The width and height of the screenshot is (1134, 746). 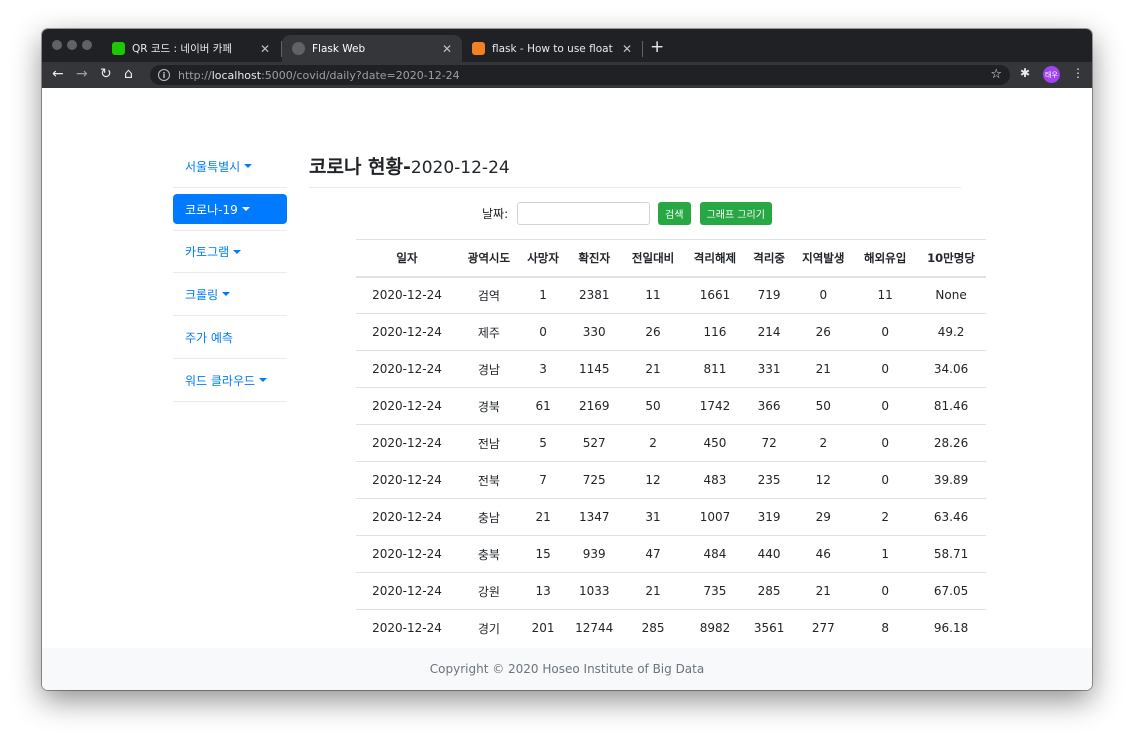 I want to click on table-cell: 3561, so click(x=769, y=628).